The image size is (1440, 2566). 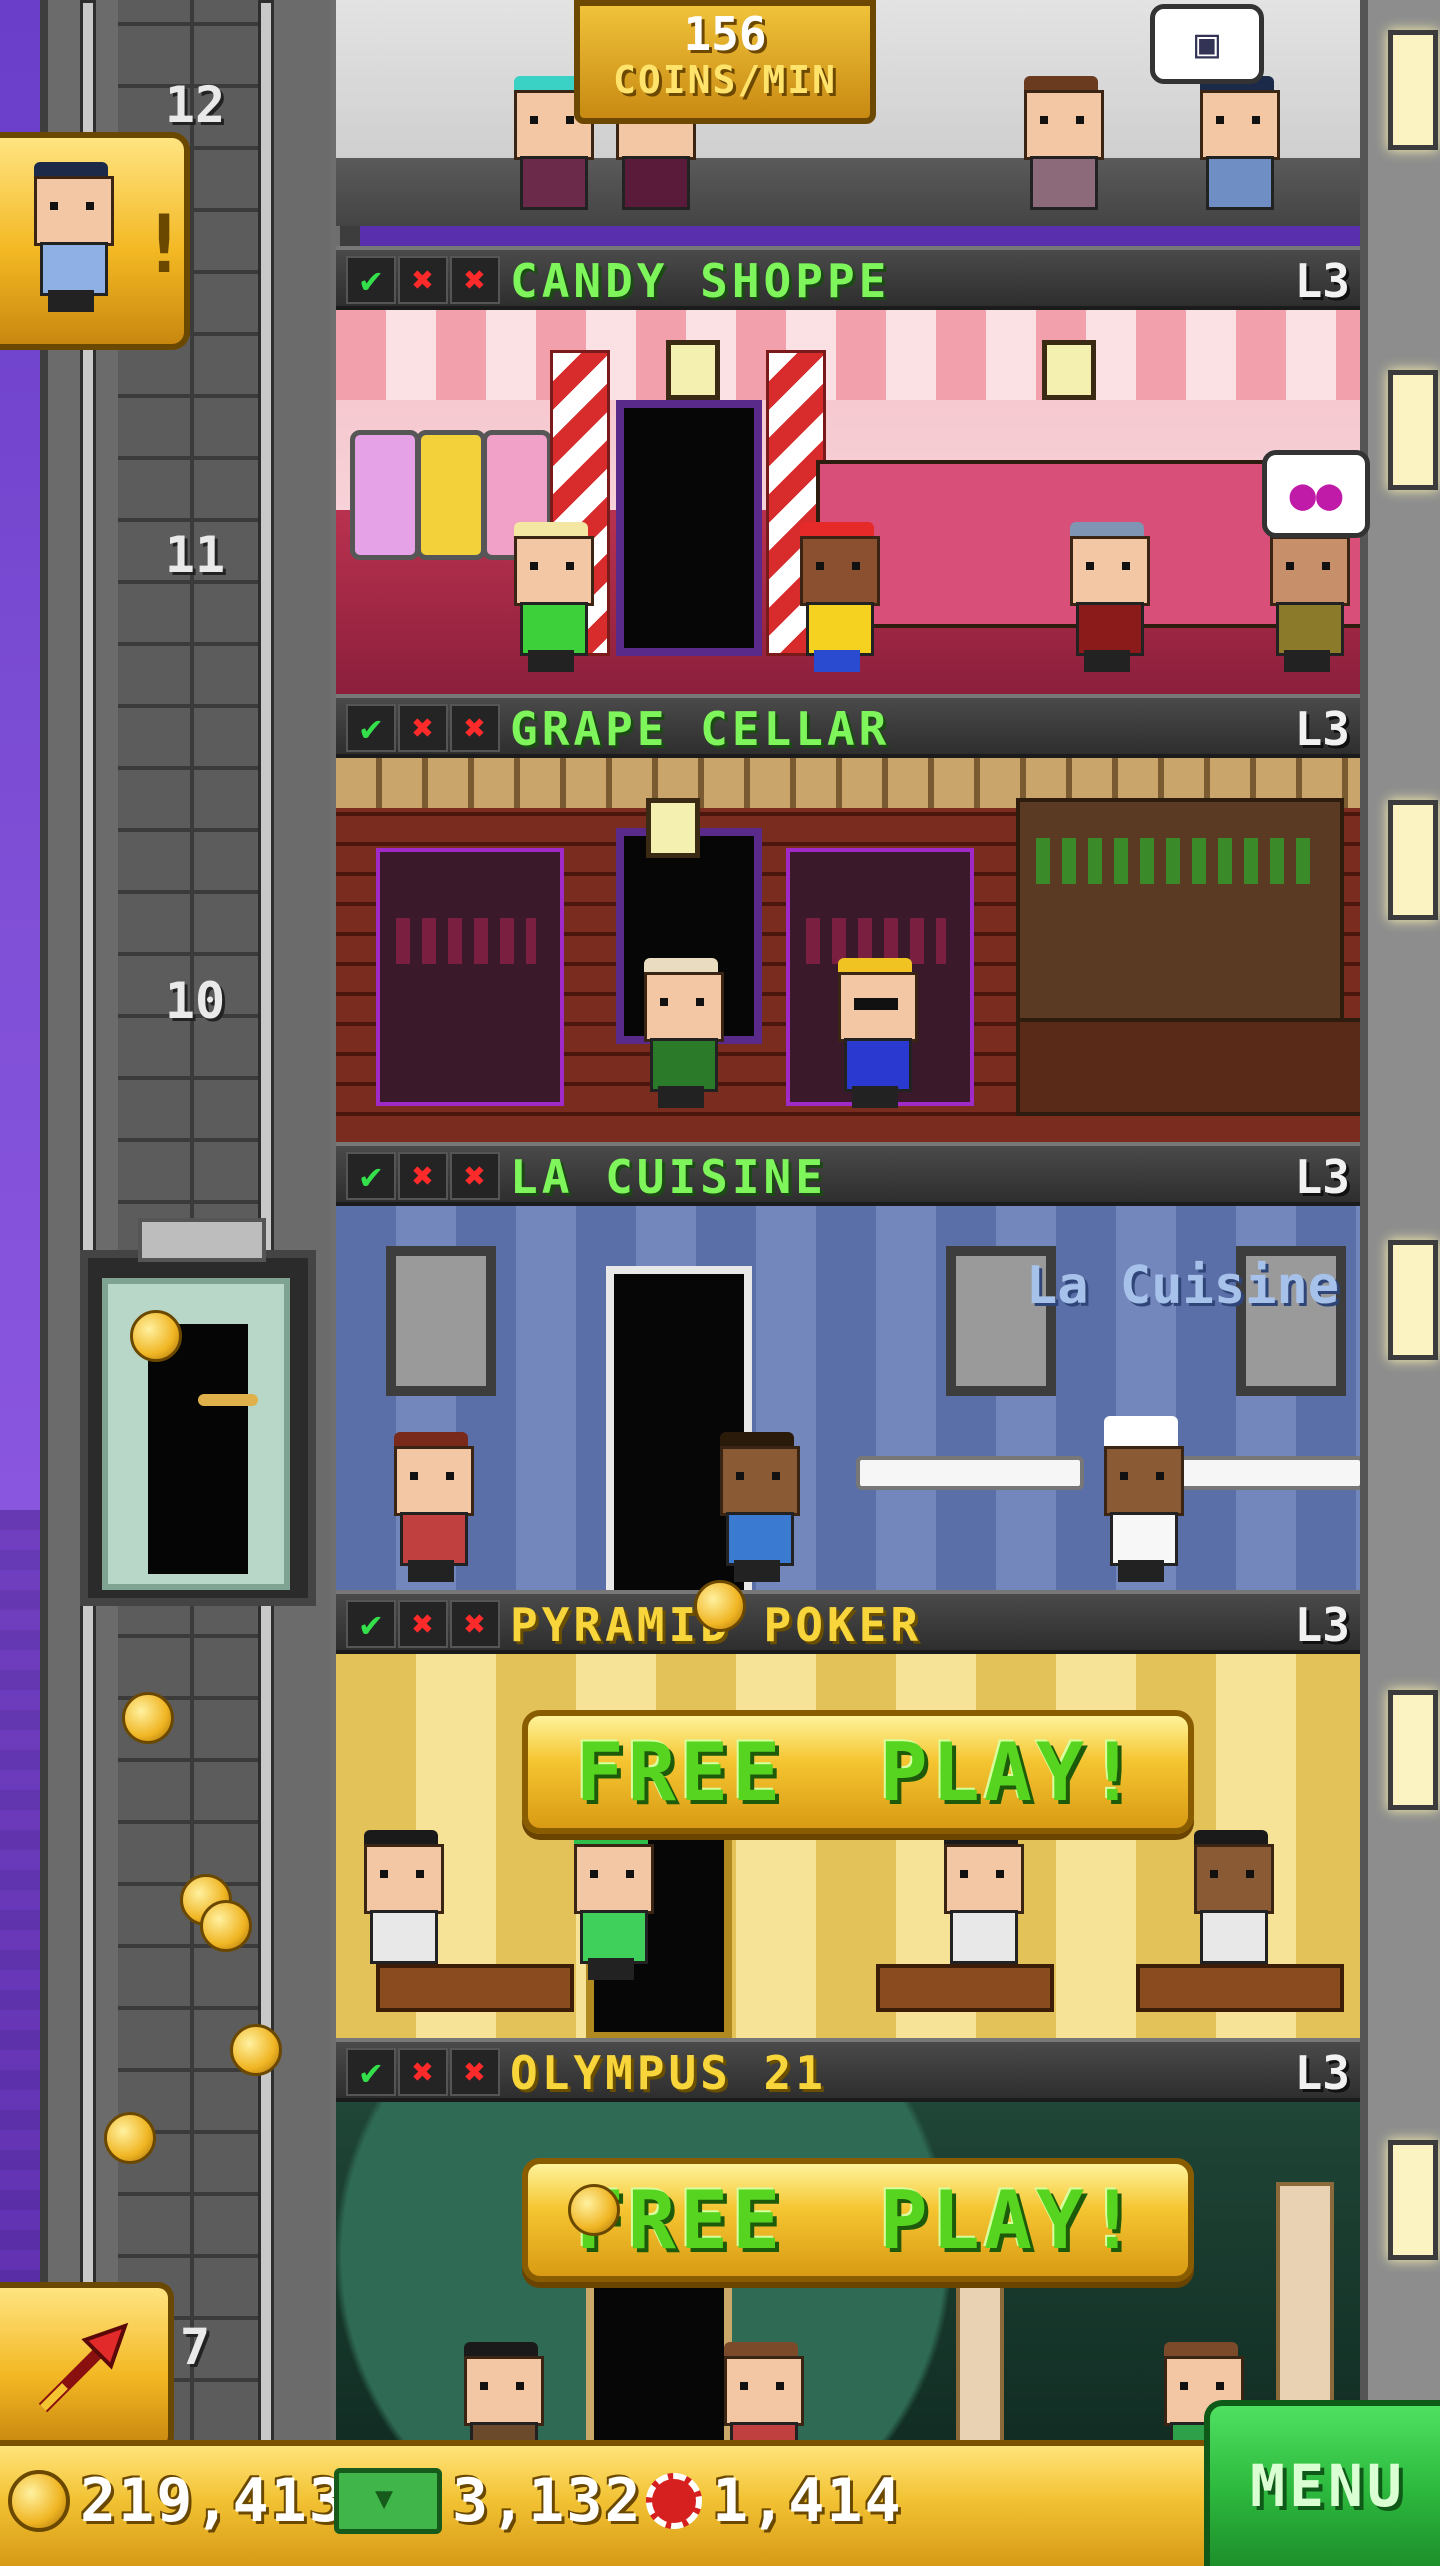 I want to click on floor-header: ✔ ✖ ✖ LA CUISINE L3, so click(x=848, y=1174).